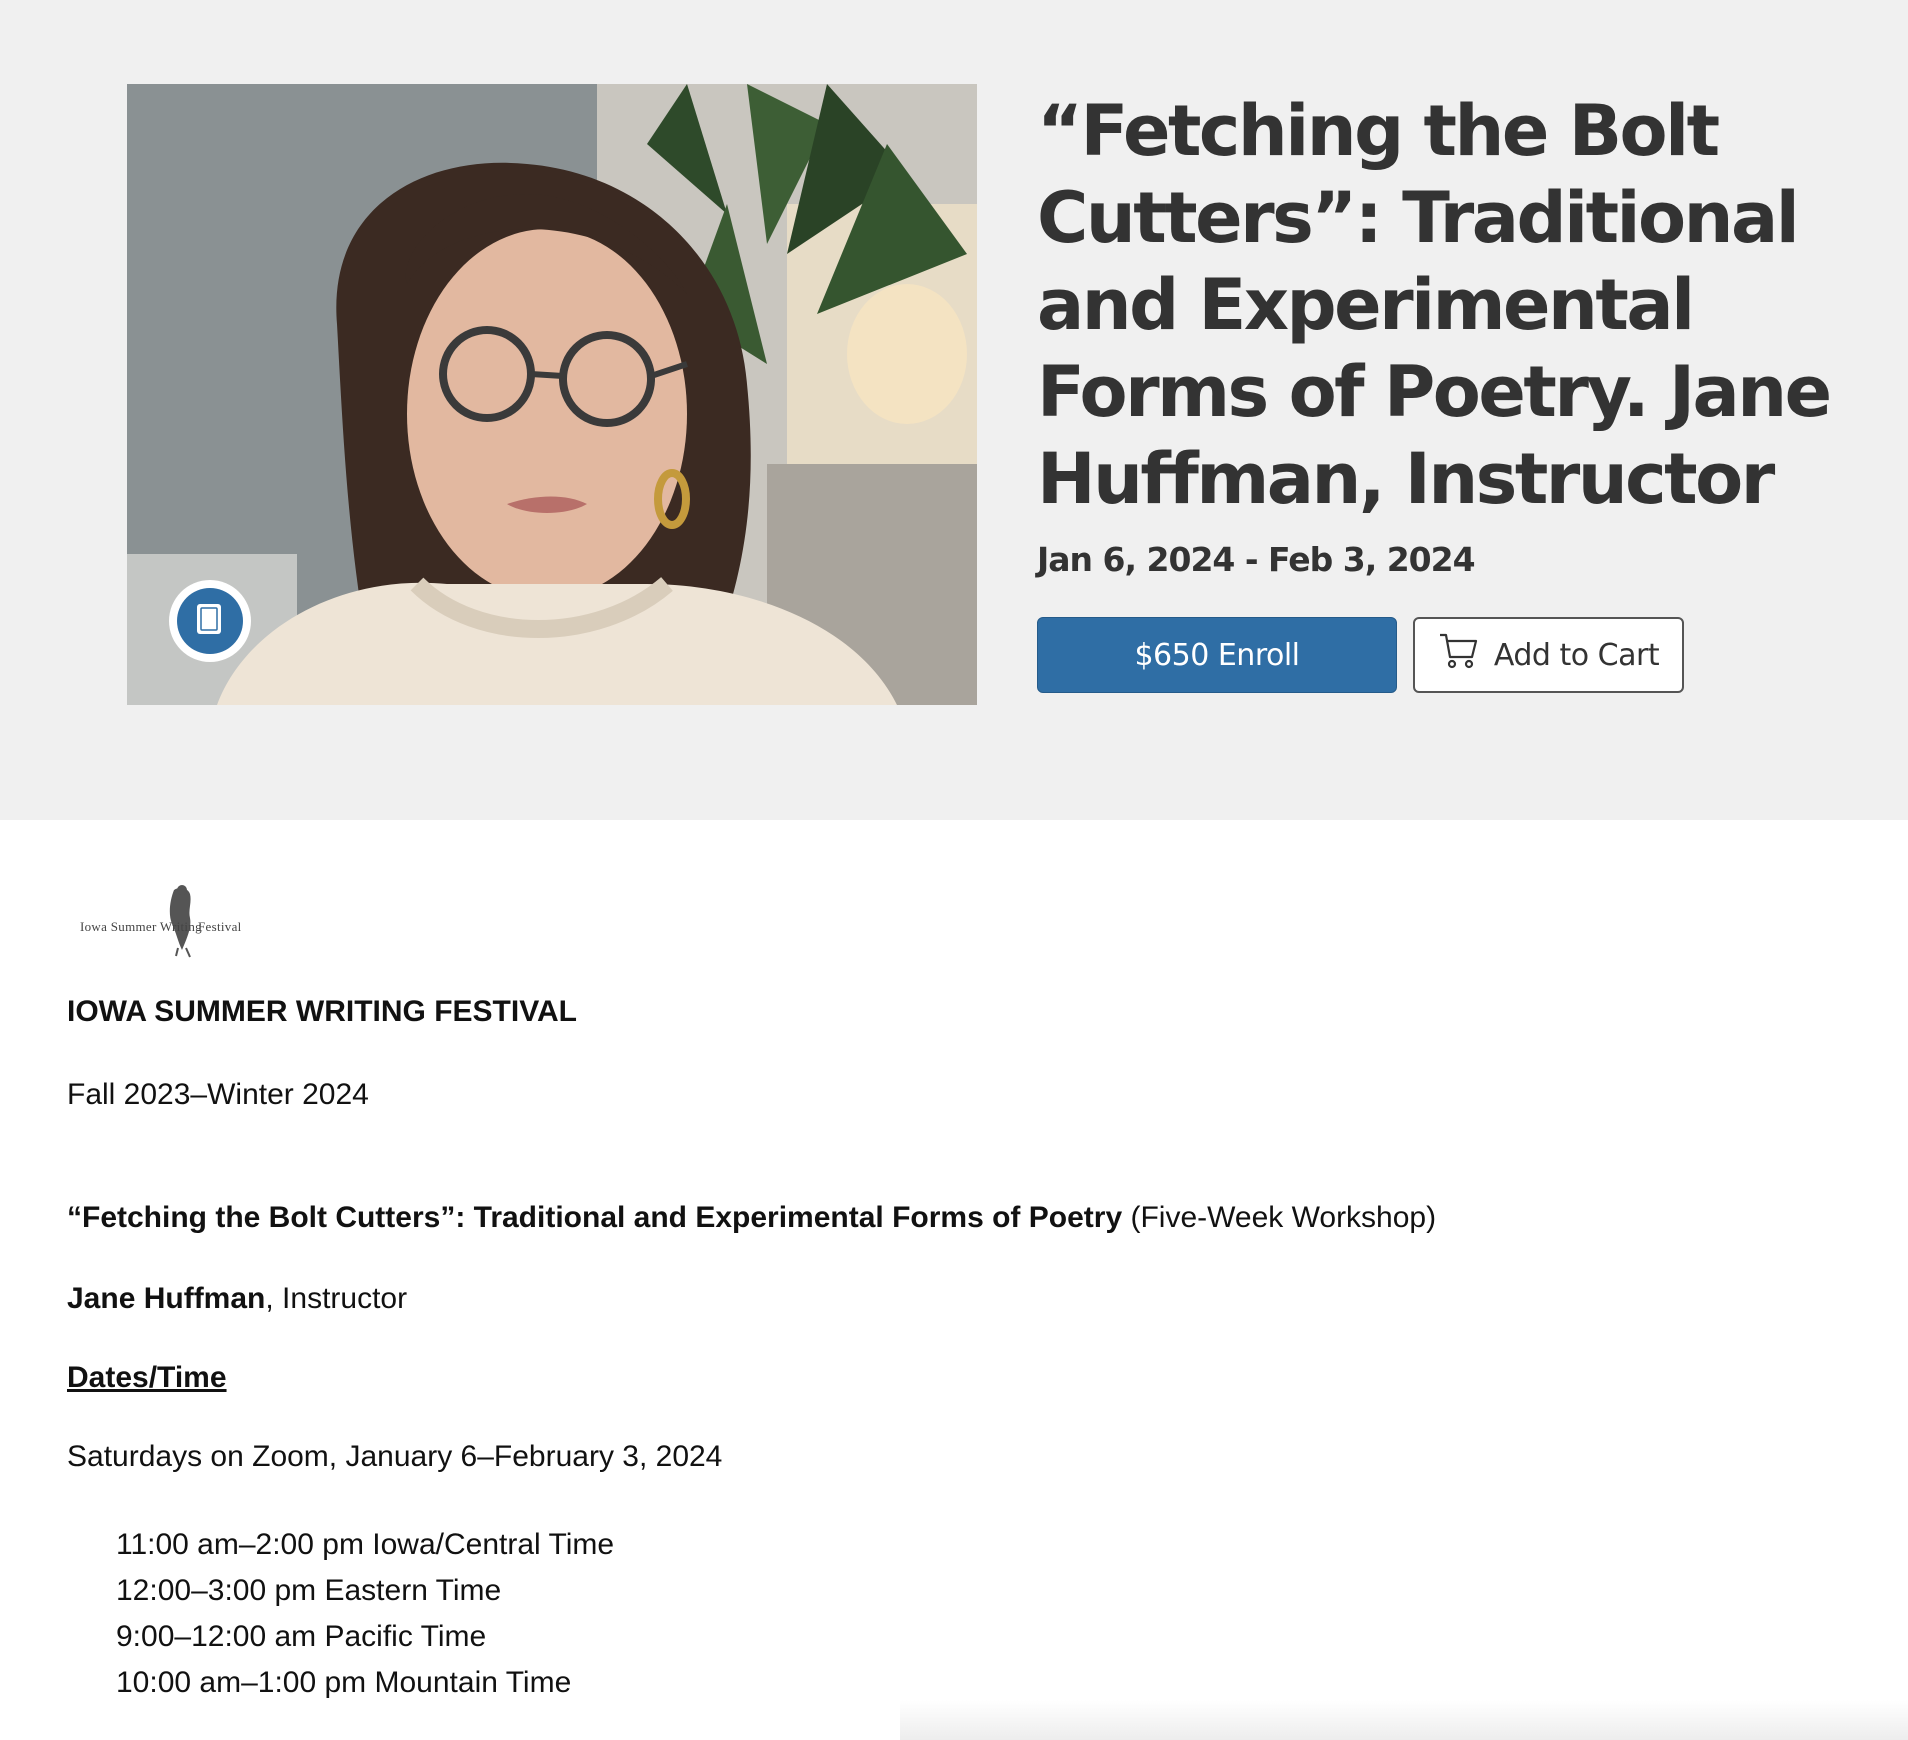 The image size is (1908, 1740). I want to click on time-mountain: 10:00 am–1:00 pm Mountain Time, so click(344, 1682).